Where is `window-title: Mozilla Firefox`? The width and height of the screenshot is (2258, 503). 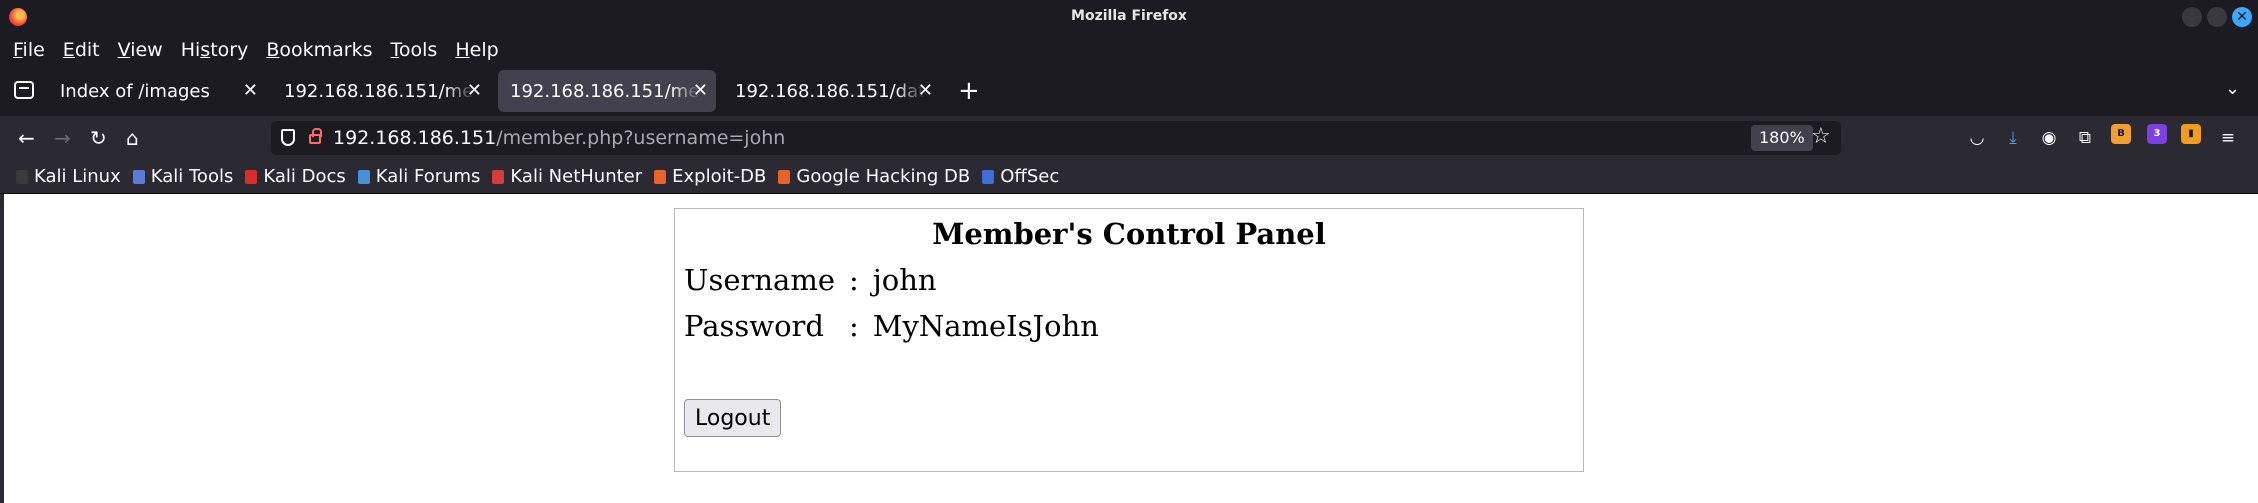
window-title: Mozilla Firefox is located at coordinates (1129, 16).